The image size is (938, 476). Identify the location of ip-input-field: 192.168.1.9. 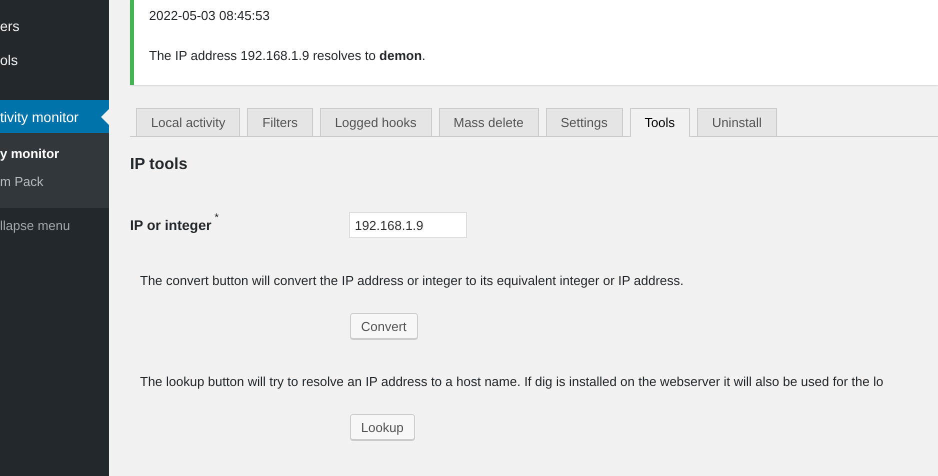
(407, 225).